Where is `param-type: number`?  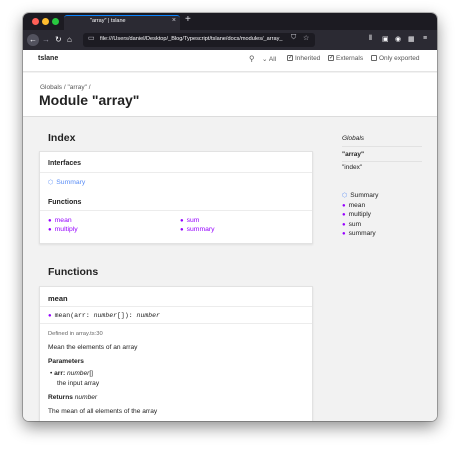 param-type: number is located at coordinates (78, 373).